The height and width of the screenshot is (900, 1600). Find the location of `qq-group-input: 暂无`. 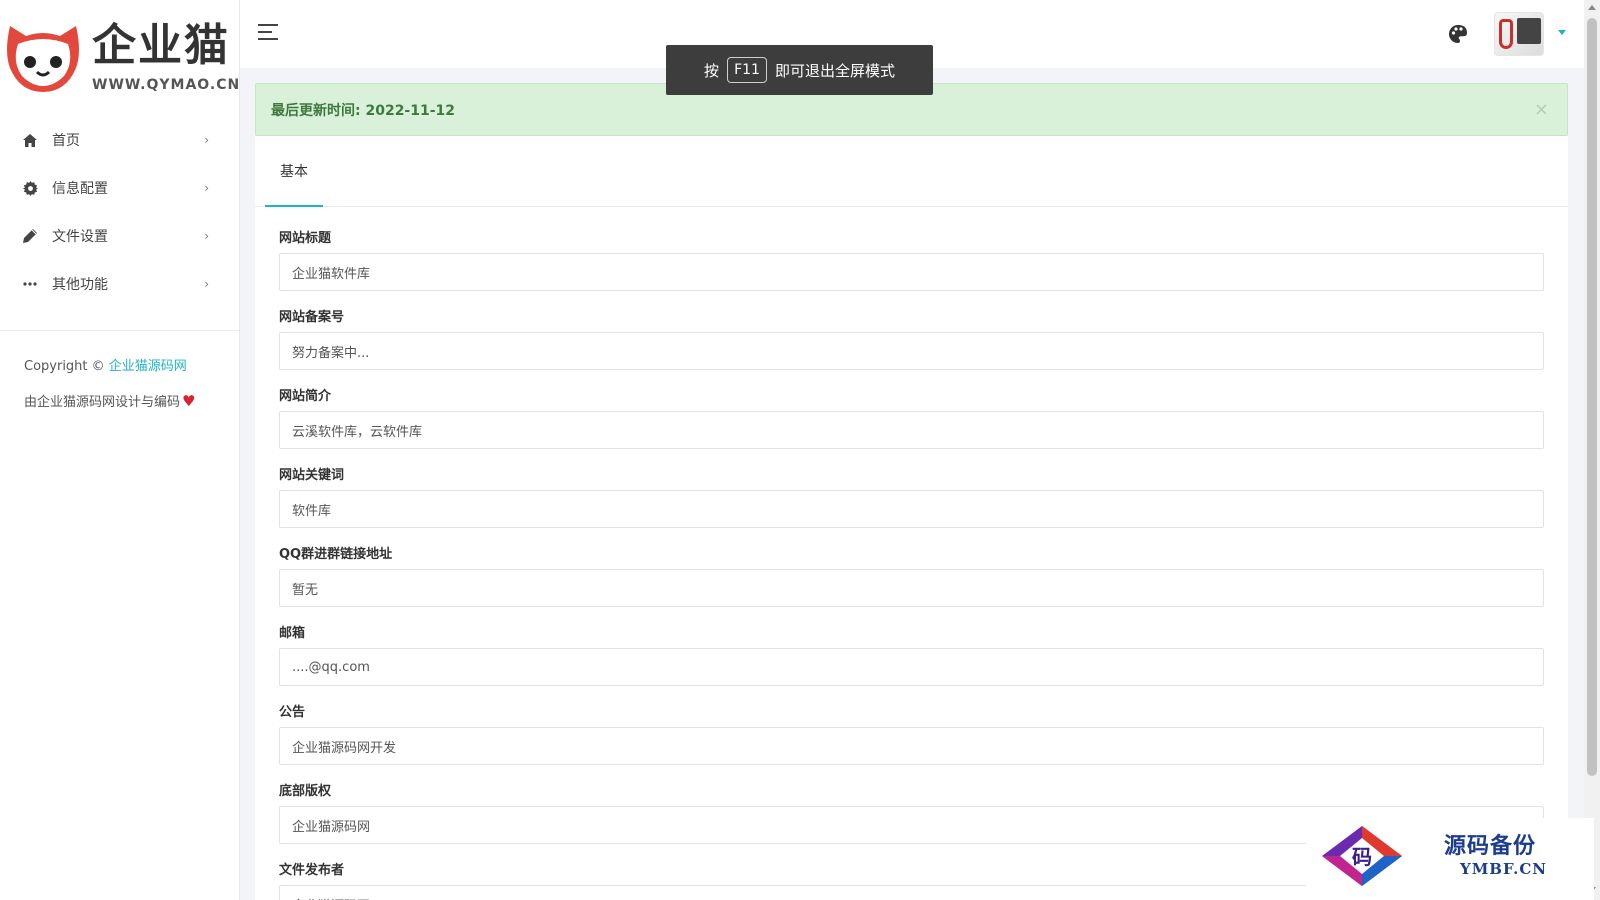

qq-group-input: 暂无 is located at coordinates (911, 588).